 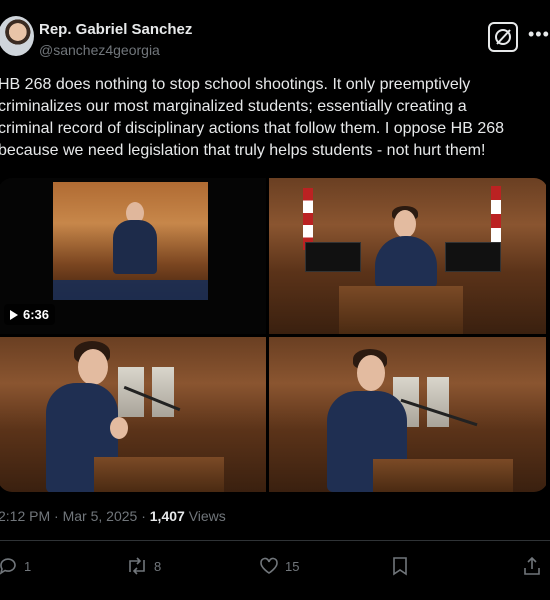 I want to click on bookmark-button, so click(x=400, y=566).